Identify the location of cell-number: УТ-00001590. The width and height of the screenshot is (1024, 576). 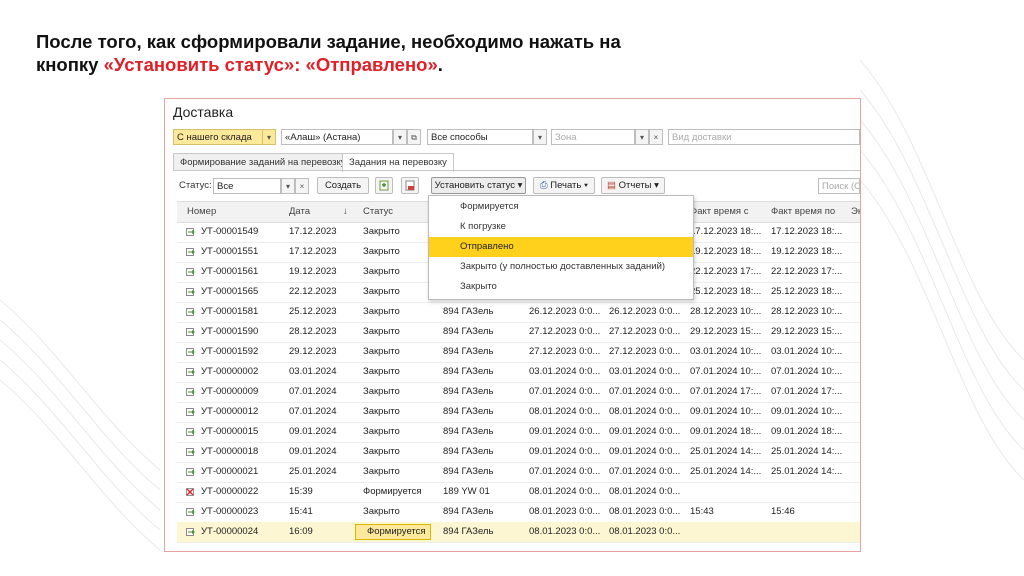
(230, 331).